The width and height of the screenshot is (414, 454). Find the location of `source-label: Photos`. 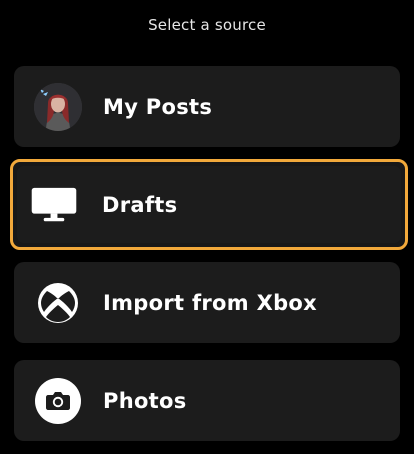

source-label: Photos is located at coordinates (145, 400).